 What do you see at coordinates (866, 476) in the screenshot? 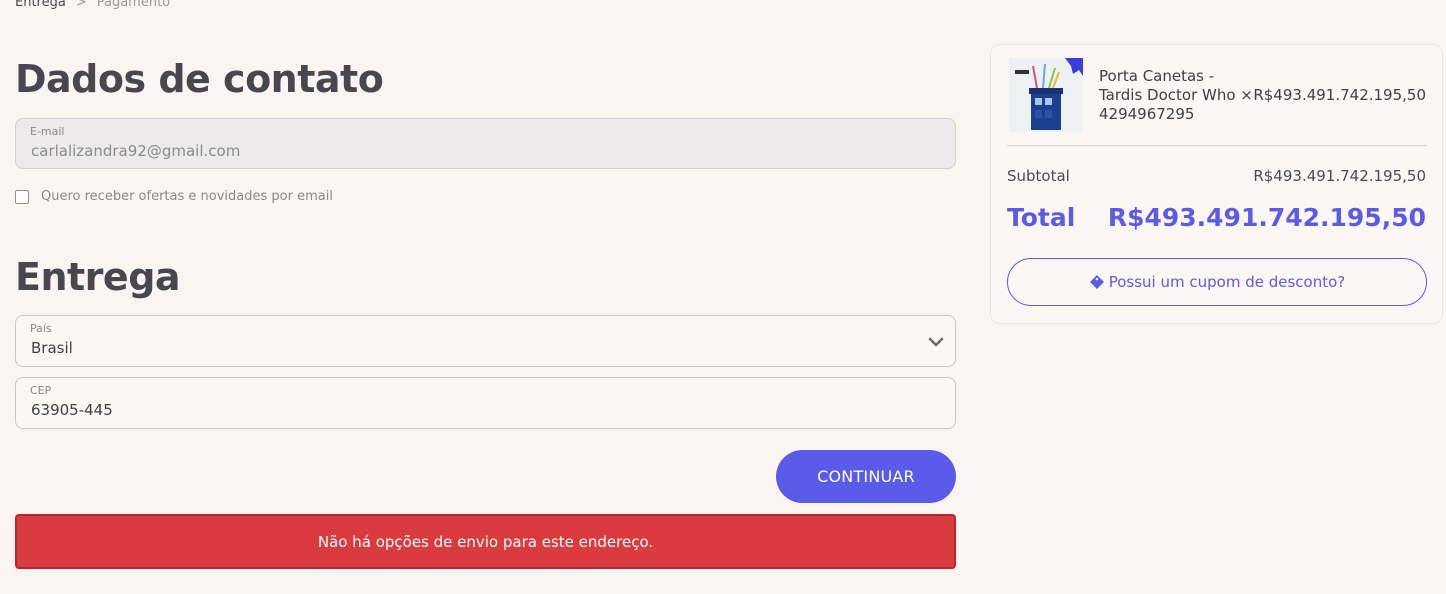
I see `continue-button: CONTINUAR` at bounding box center [866, 476].